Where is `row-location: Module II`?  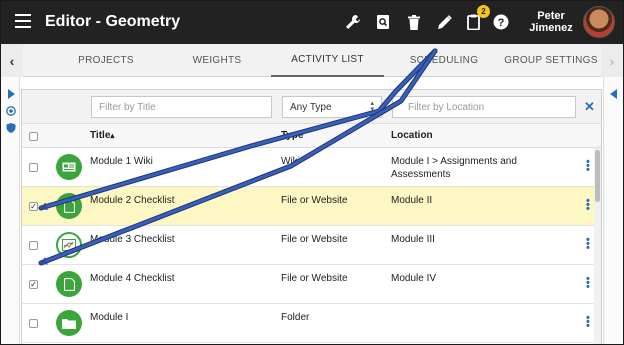 row-location: Module II is located at coordinates (412, 200).